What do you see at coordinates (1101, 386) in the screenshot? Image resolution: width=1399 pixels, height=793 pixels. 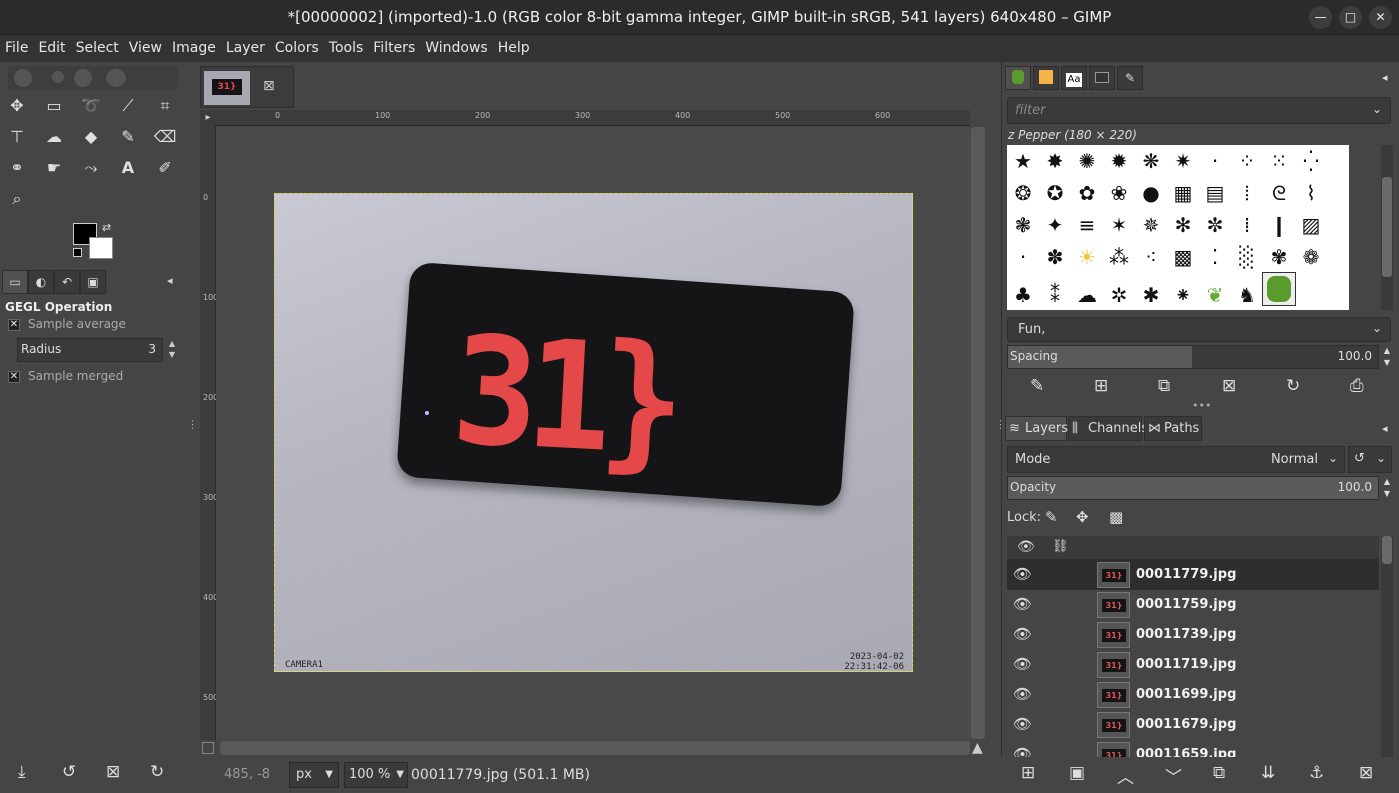 I see `new-brush-icon: ⊞` at bounding box center [1101, 386].